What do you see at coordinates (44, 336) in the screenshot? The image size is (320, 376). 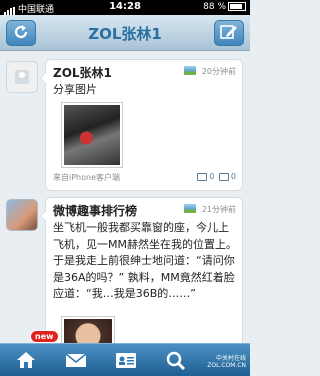 I see `new-badge: new` at bounding box center [44, 336].